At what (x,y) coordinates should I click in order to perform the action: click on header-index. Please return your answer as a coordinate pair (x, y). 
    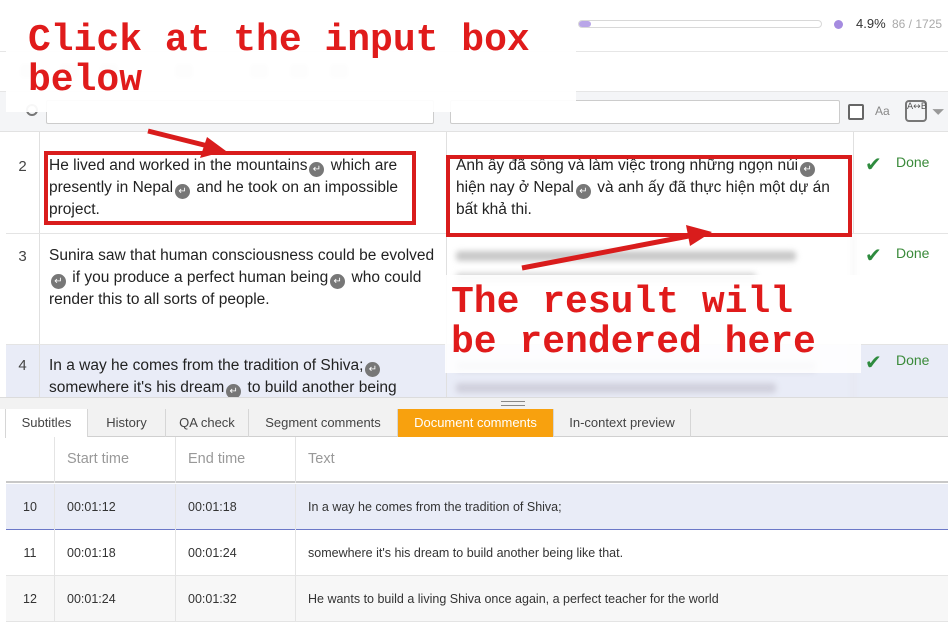
    Looking at the image, I should click on (30, 460).